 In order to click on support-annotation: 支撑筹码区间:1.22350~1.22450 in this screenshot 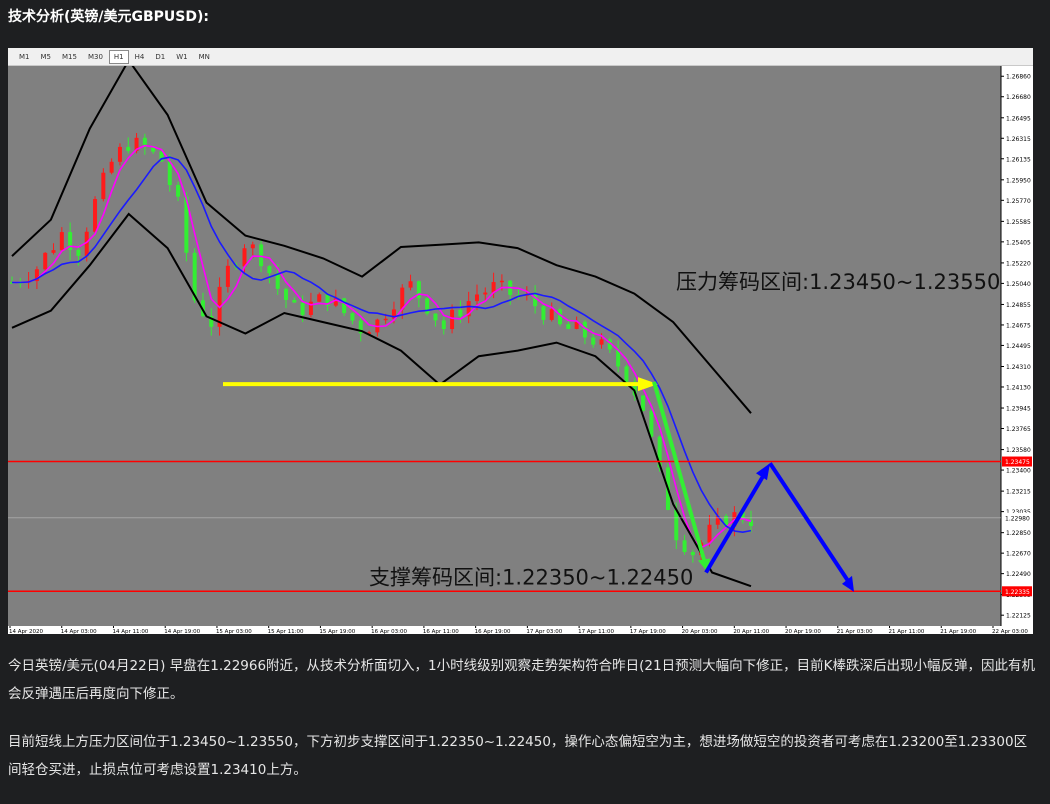, I will do `click(531, 577)`.